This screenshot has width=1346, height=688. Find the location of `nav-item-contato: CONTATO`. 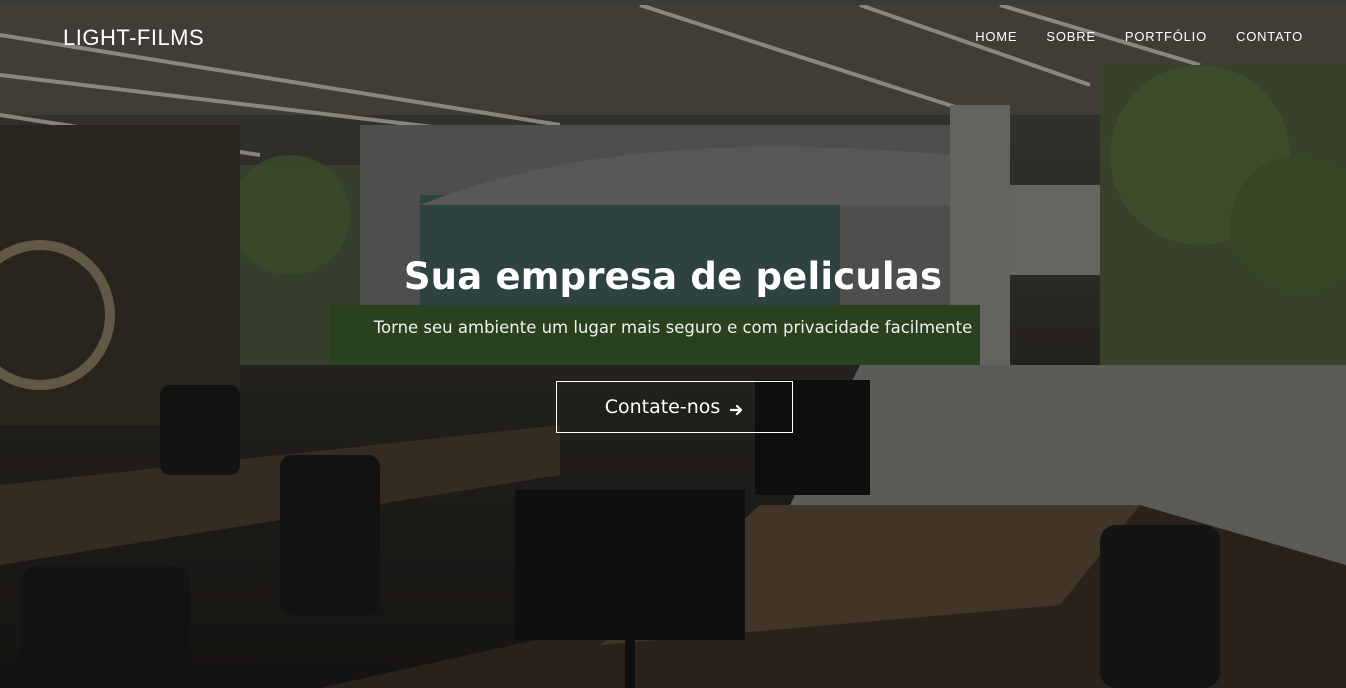

nav-item-contato: CONTATO is located at coordinates (1263, 37).